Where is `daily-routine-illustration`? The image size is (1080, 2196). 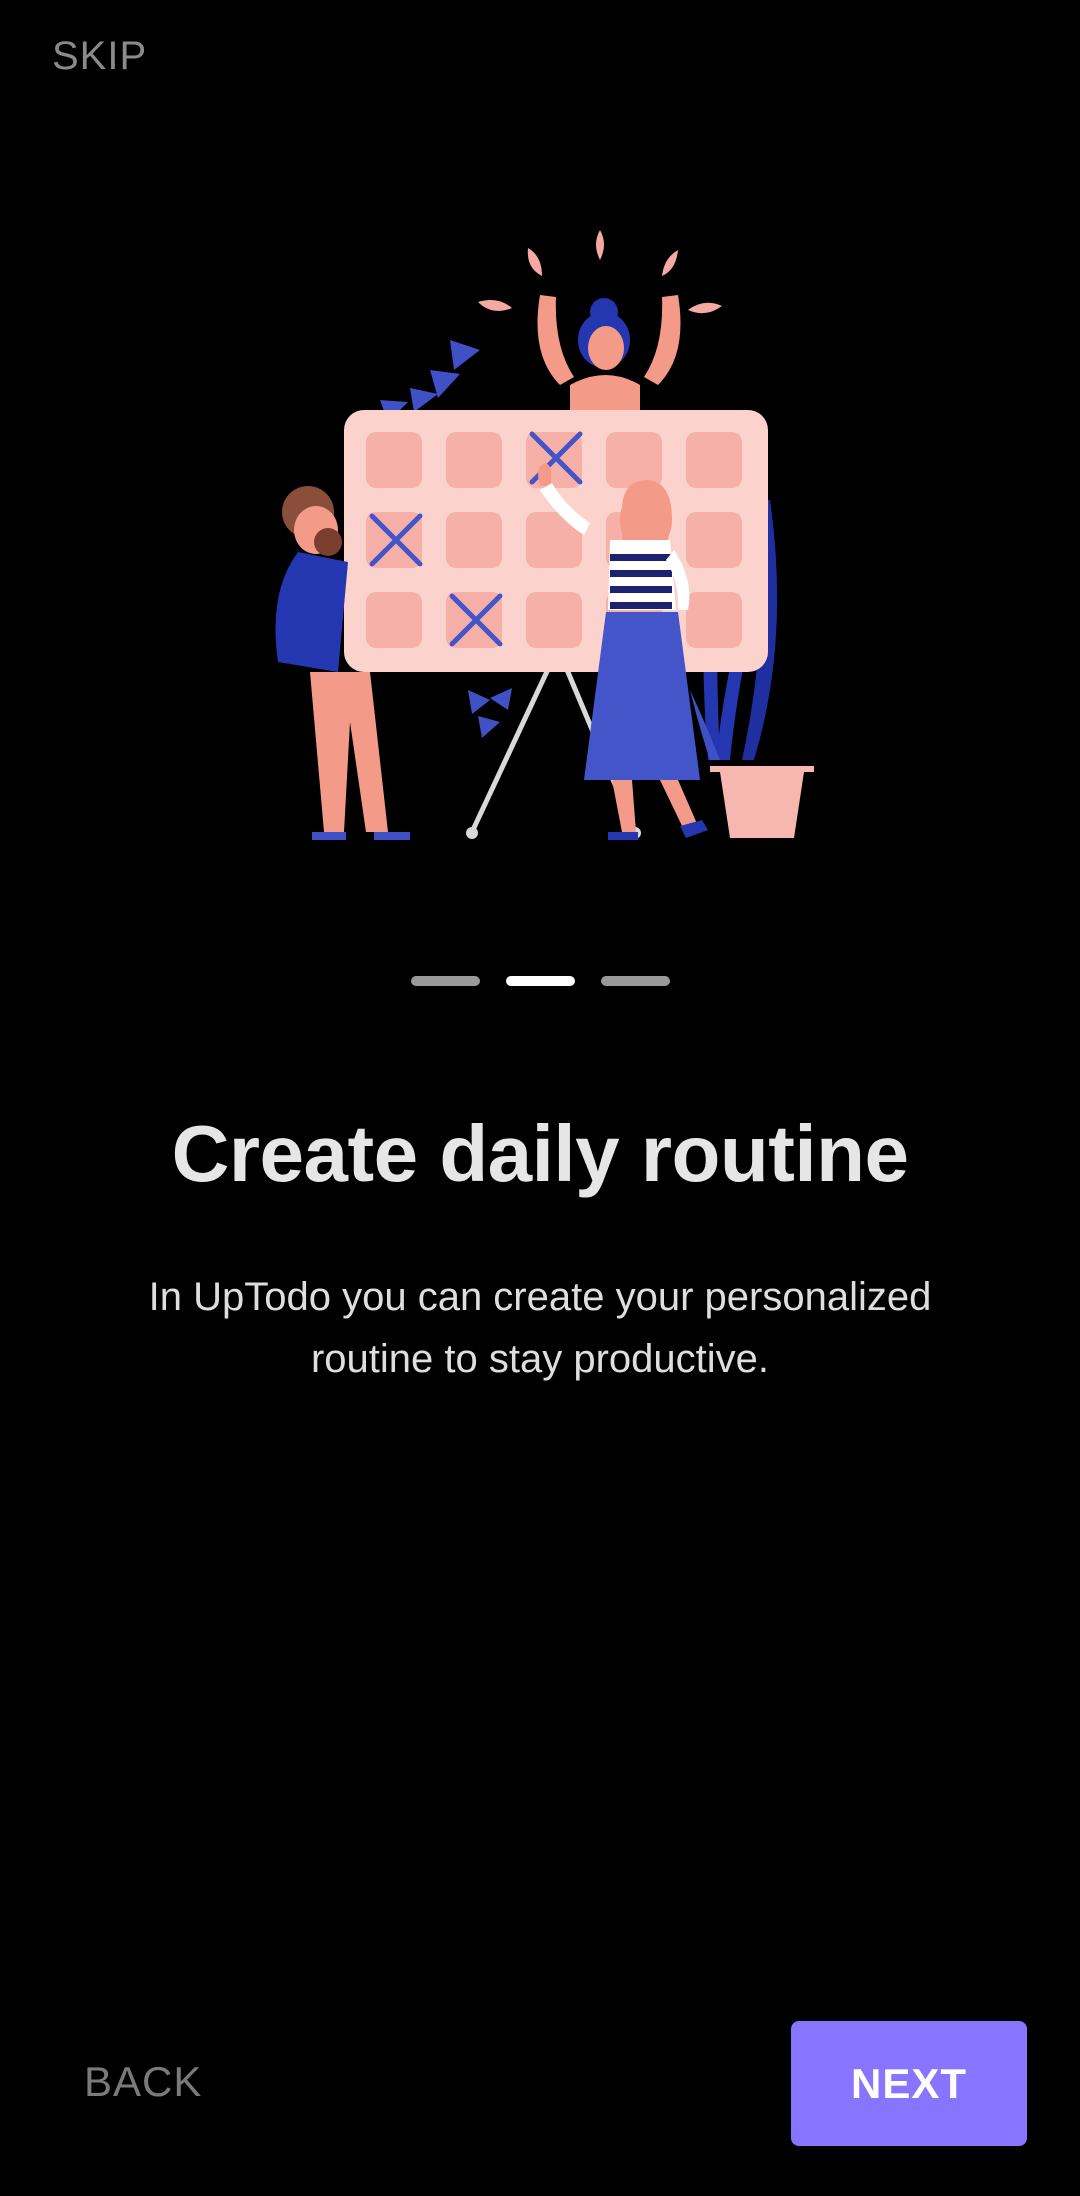
daily-routine-illustration is located at coordinates (544, 535).